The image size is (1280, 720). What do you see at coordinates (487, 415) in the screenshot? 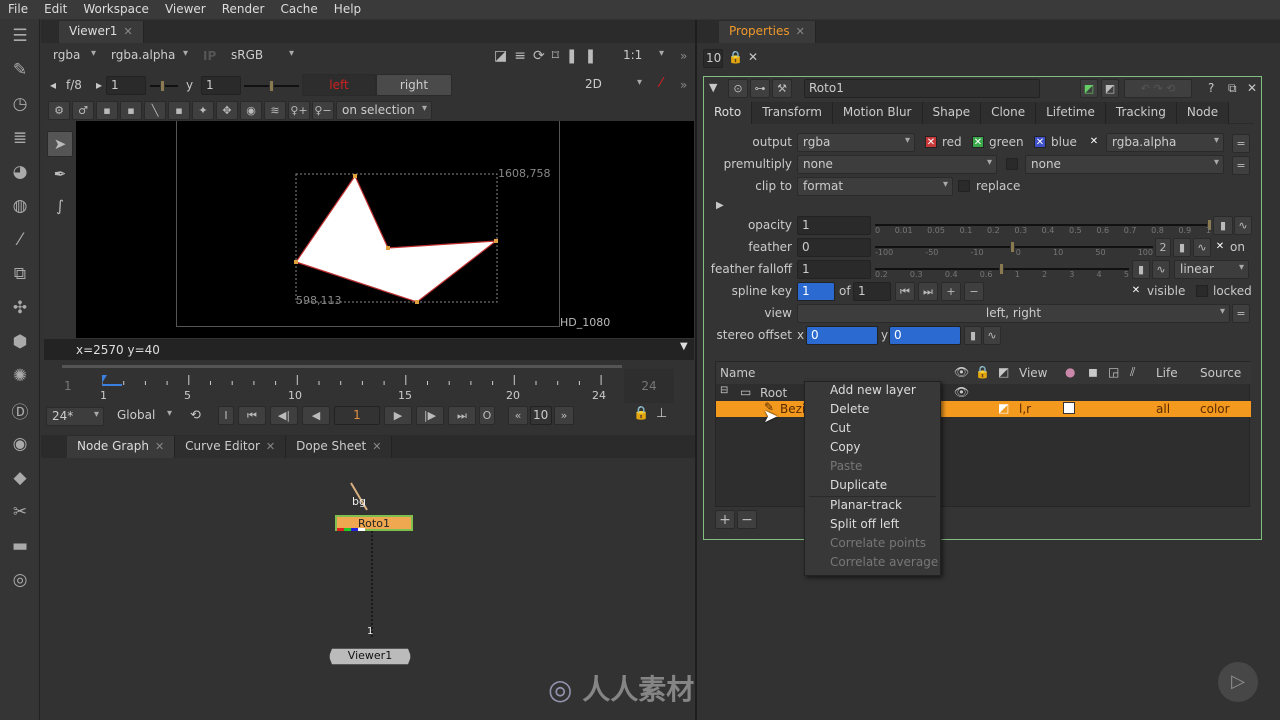
I see `out-point-button: O` at bounding box center [487, 415].